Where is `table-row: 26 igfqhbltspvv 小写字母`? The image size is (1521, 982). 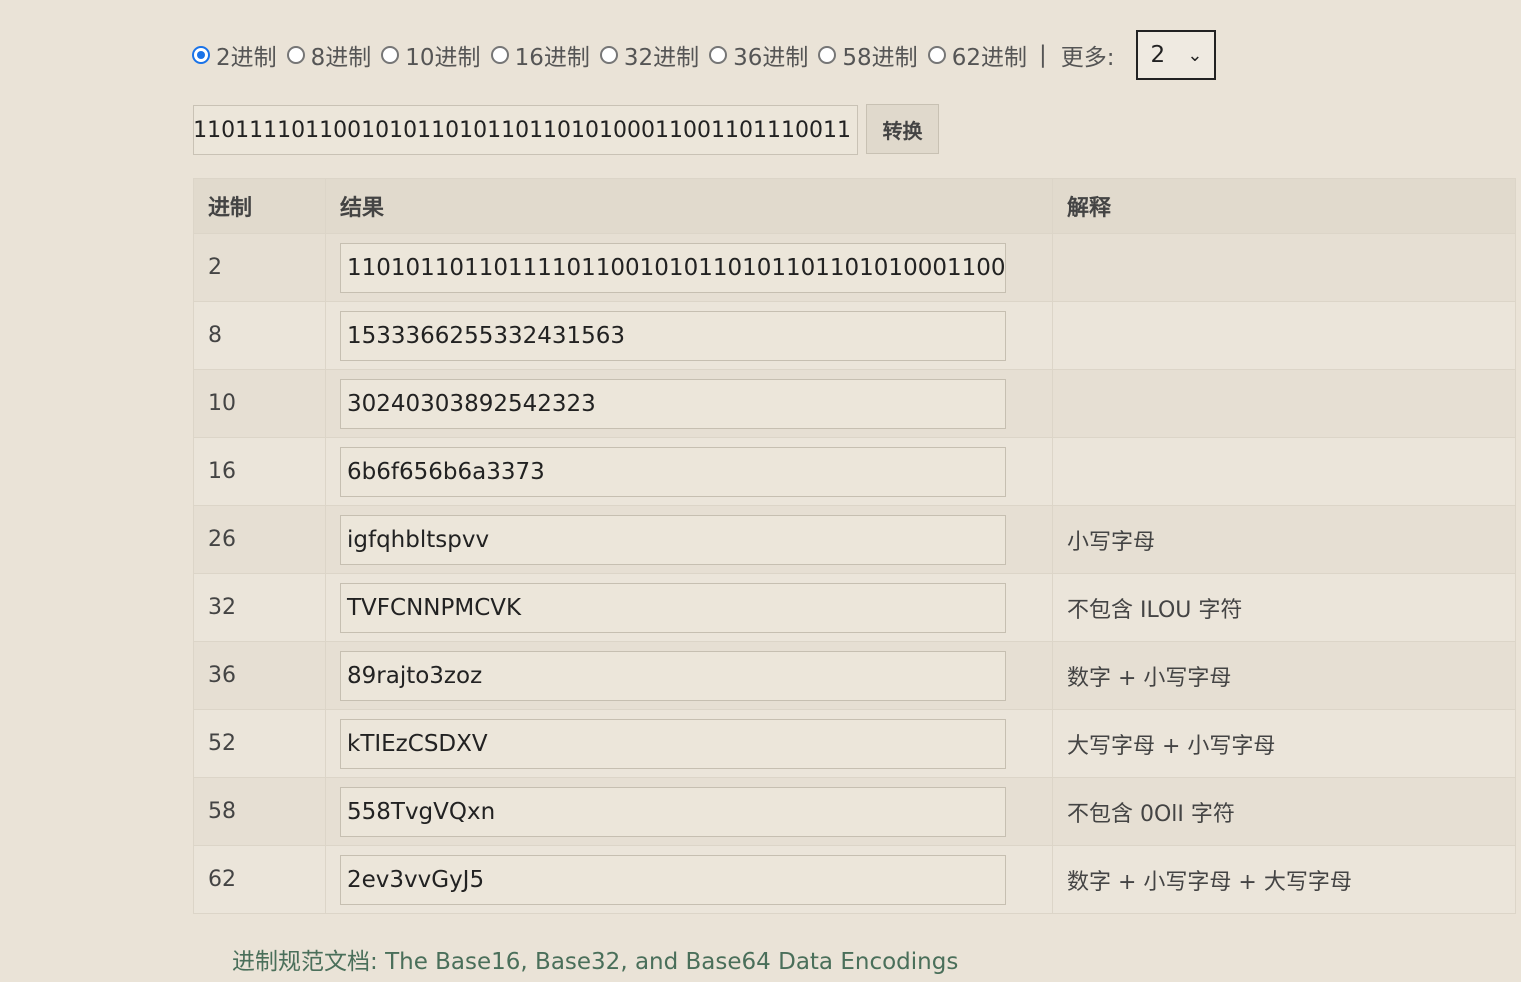 table-row: 26 igfqhbltspvv 小写字母 is located at coordinates (854, 539).